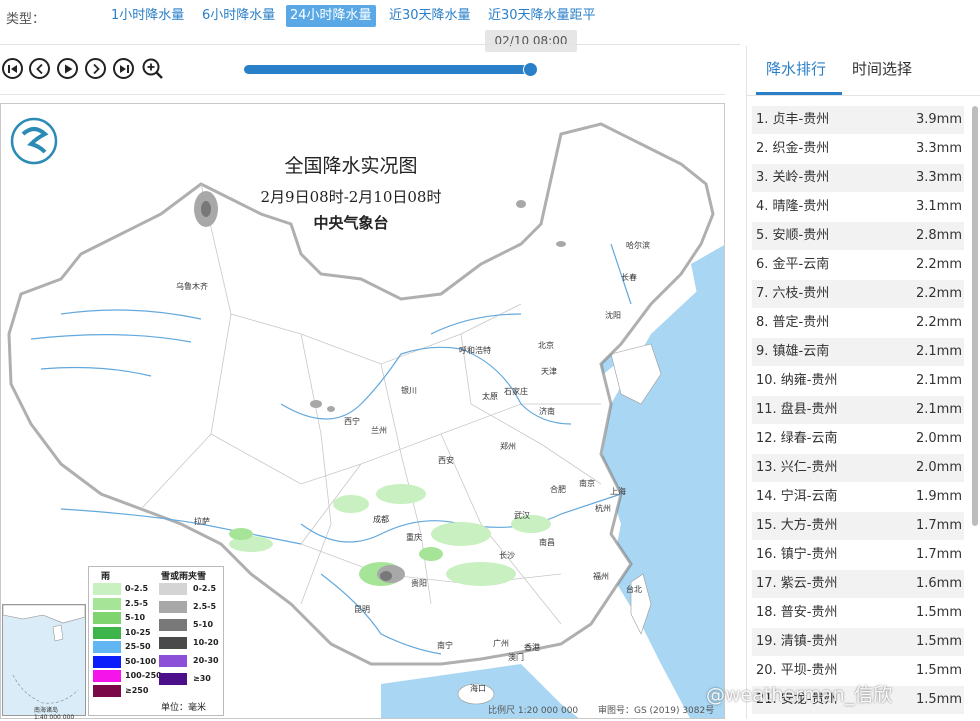 The image size is (980, 721). Describe the element at coordinates (793, 235) in the screenshot. I see `ranking-station: 5. 安顺-贵州` at that location.